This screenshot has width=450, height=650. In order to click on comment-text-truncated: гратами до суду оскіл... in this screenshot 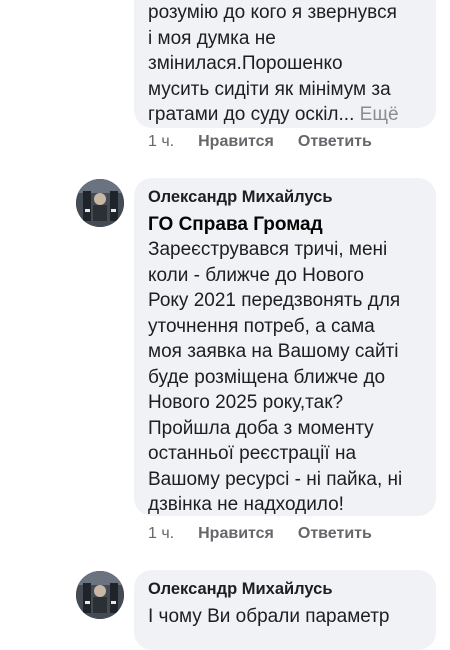, I will do `click(251, 114)`.